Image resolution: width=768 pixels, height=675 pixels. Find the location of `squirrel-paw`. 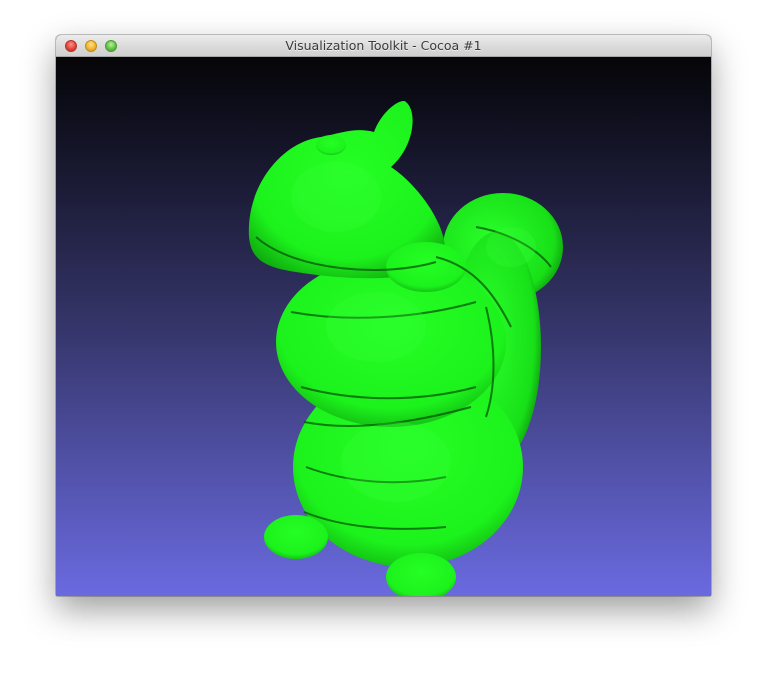

squirrel-paw is located at coordinates (426, 267).